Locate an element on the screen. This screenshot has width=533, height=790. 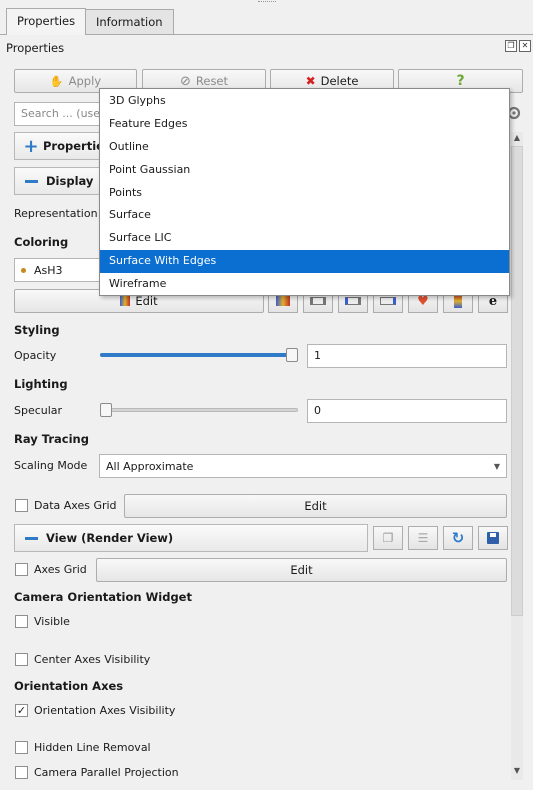
expand-plus-icon: + is located at coordinates (31, 146).